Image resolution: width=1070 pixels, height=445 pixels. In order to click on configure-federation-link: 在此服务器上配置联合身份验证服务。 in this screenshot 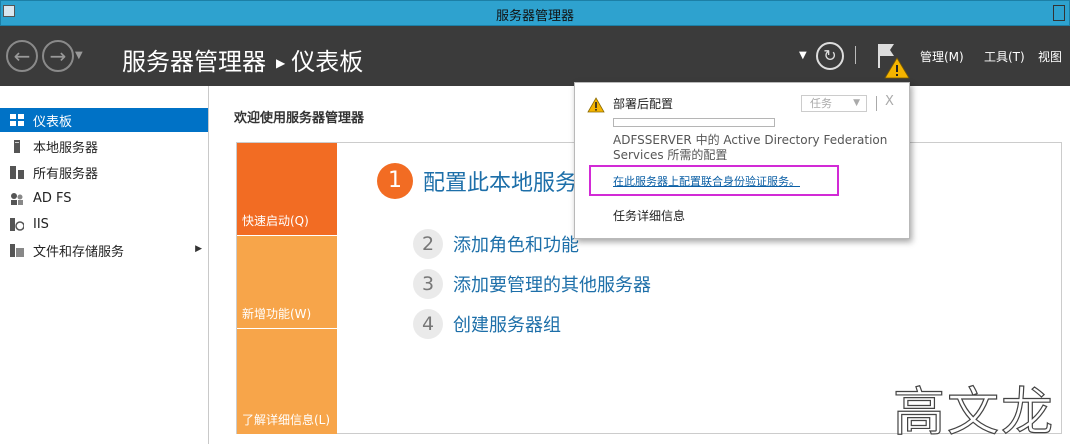, I will do `click(706, 181)`.